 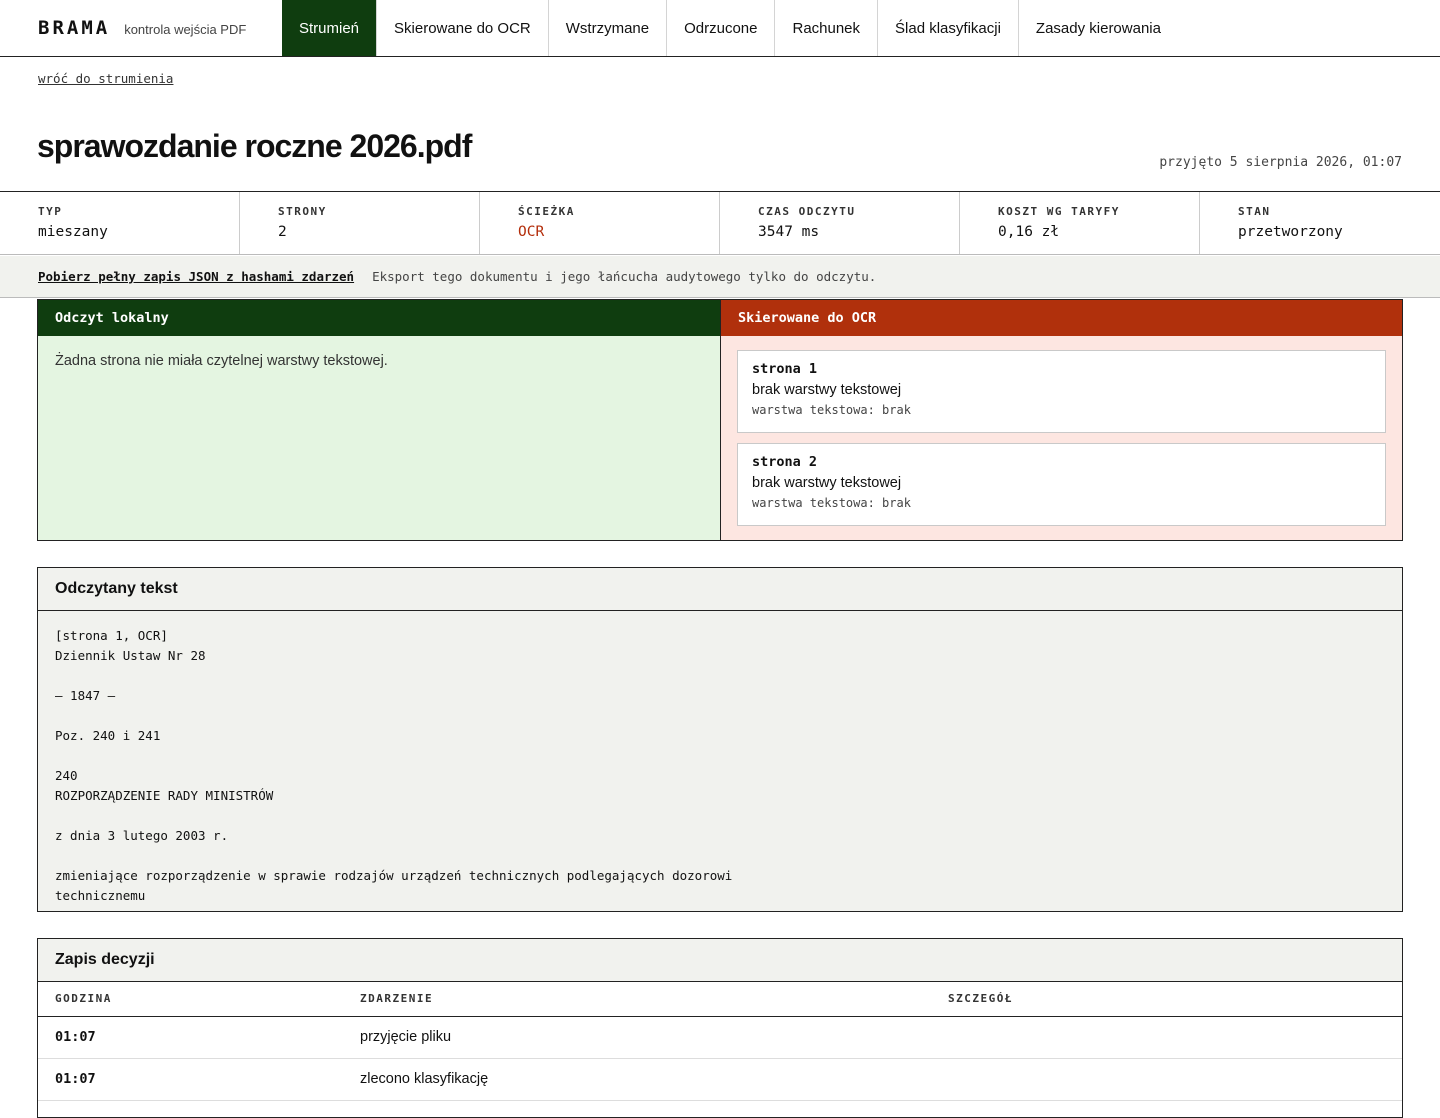 I want to click on stat-label: TYP, so click(x=50, y=211).